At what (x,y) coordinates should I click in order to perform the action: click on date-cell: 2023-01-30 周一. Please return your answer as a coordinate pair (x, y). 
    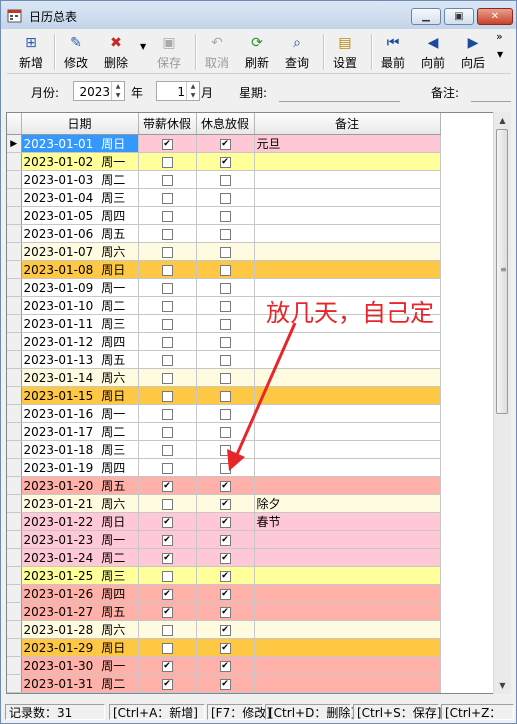
    Looking at the image, I should click on (80, 665).